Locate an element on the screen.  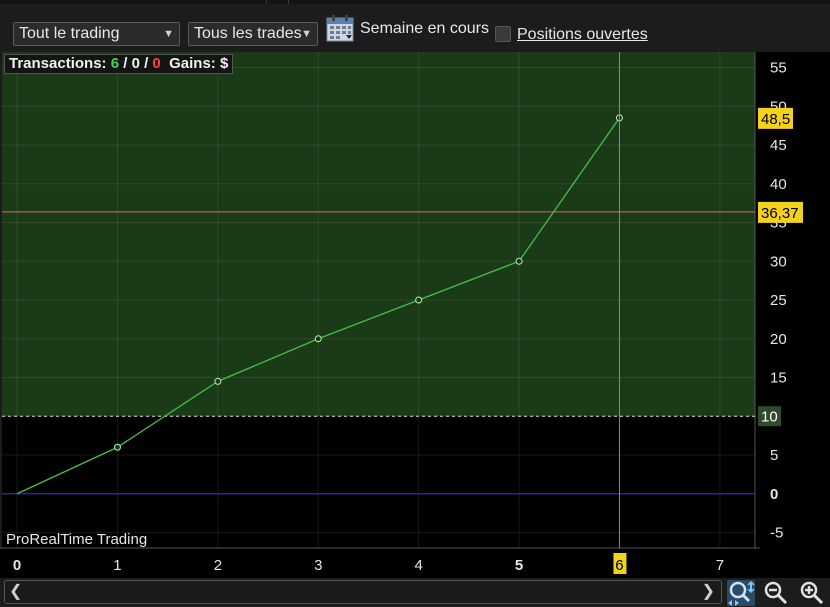
gains-currency: $ is located at coordinates (224, 63).